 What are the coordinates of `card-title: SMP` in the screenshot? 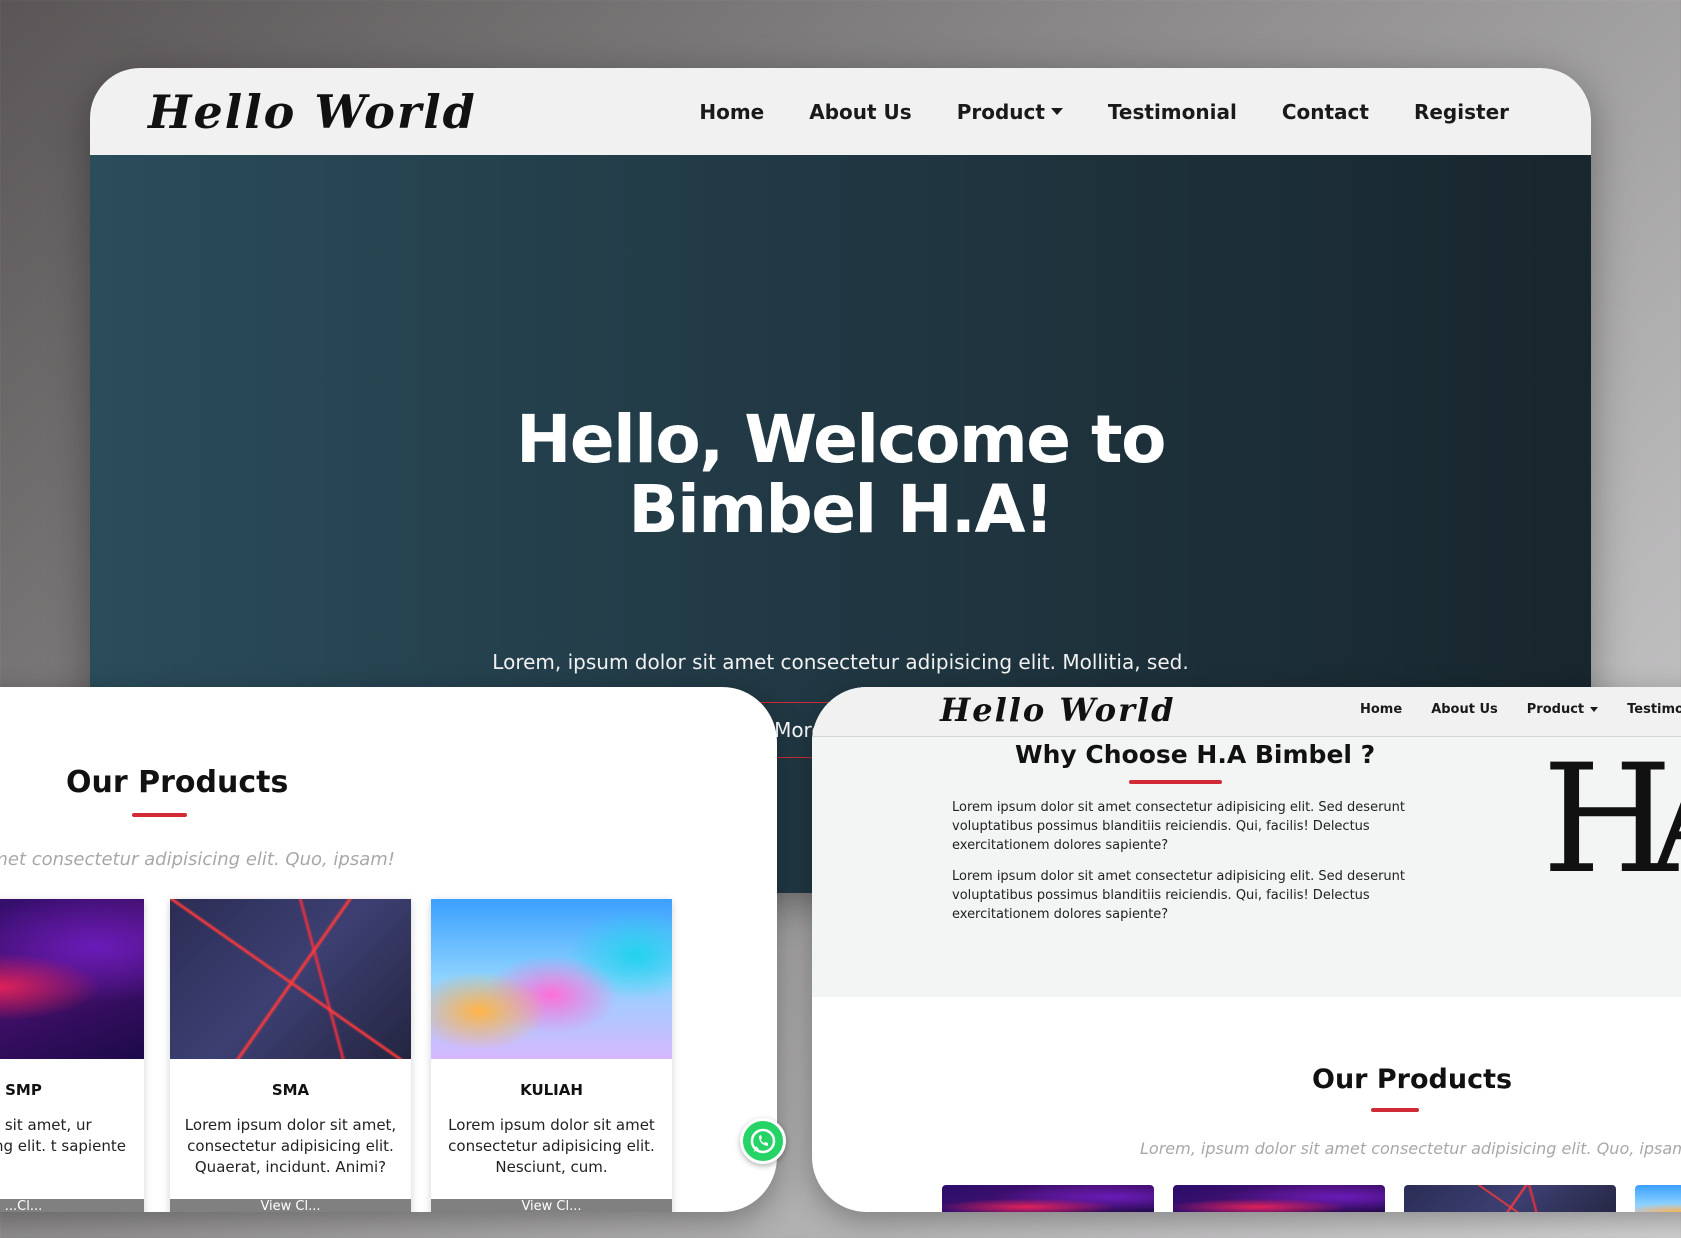 It's located at (23, 1090).